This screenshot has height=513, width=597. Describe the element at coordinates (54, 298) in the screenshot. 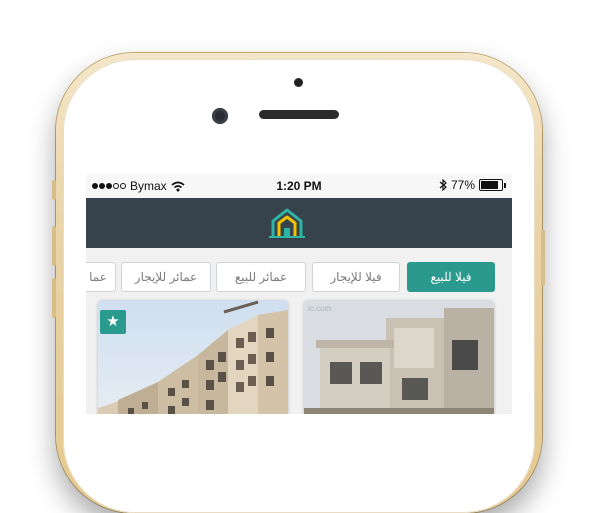

I see `volume-down-button` at that location.